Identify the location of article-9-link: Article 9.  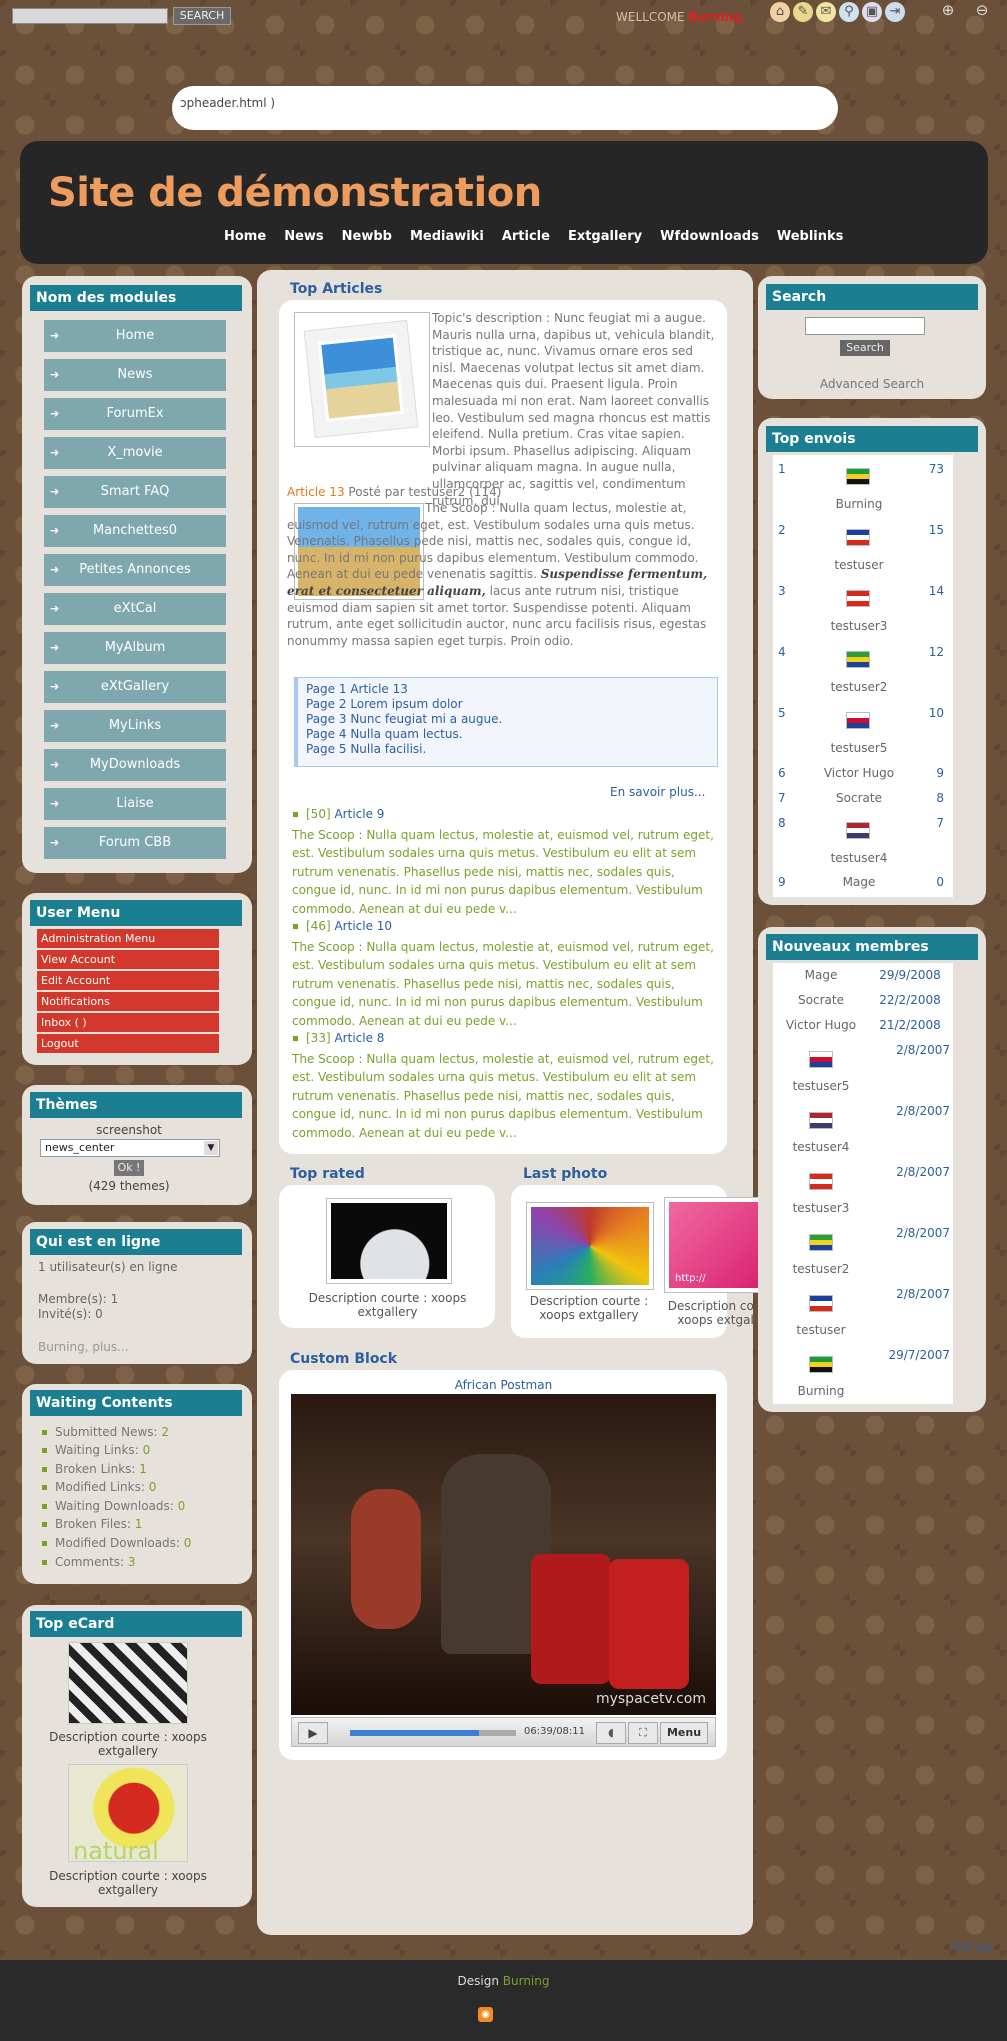
(359, 814).